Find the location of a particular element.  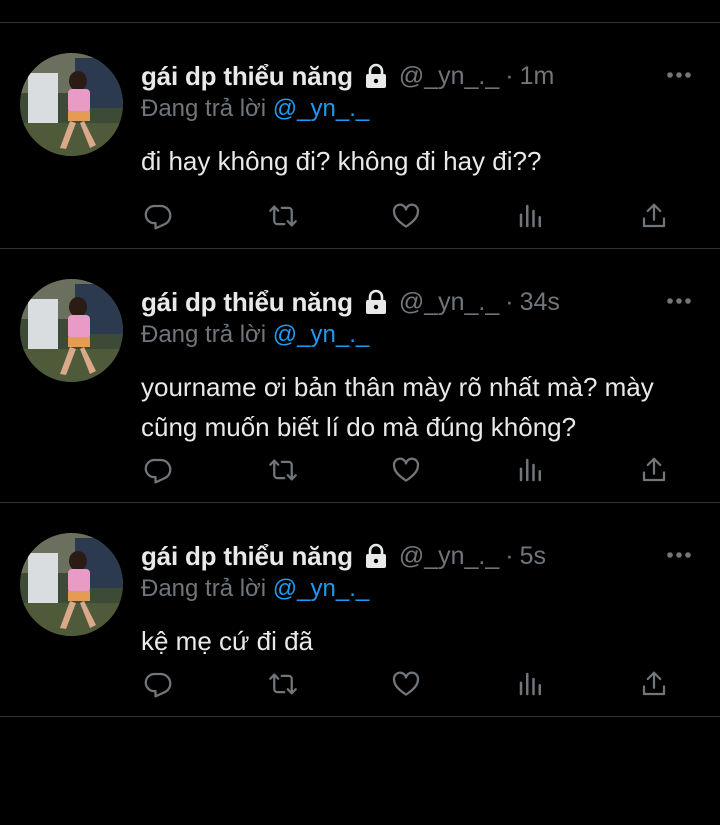

timestamp: 1m is located at coordinates (537, 76).